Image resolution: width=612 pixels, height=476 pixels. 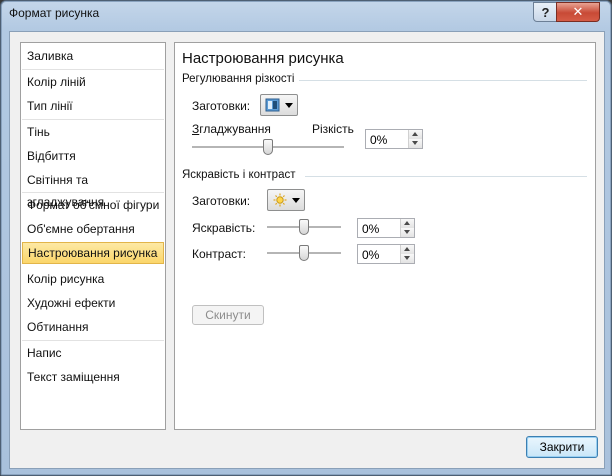 What do you see at coordinates (93, 56) in the screenshot?
I see `nav-item-fill: Заливка` at bounding box center [93, 56].